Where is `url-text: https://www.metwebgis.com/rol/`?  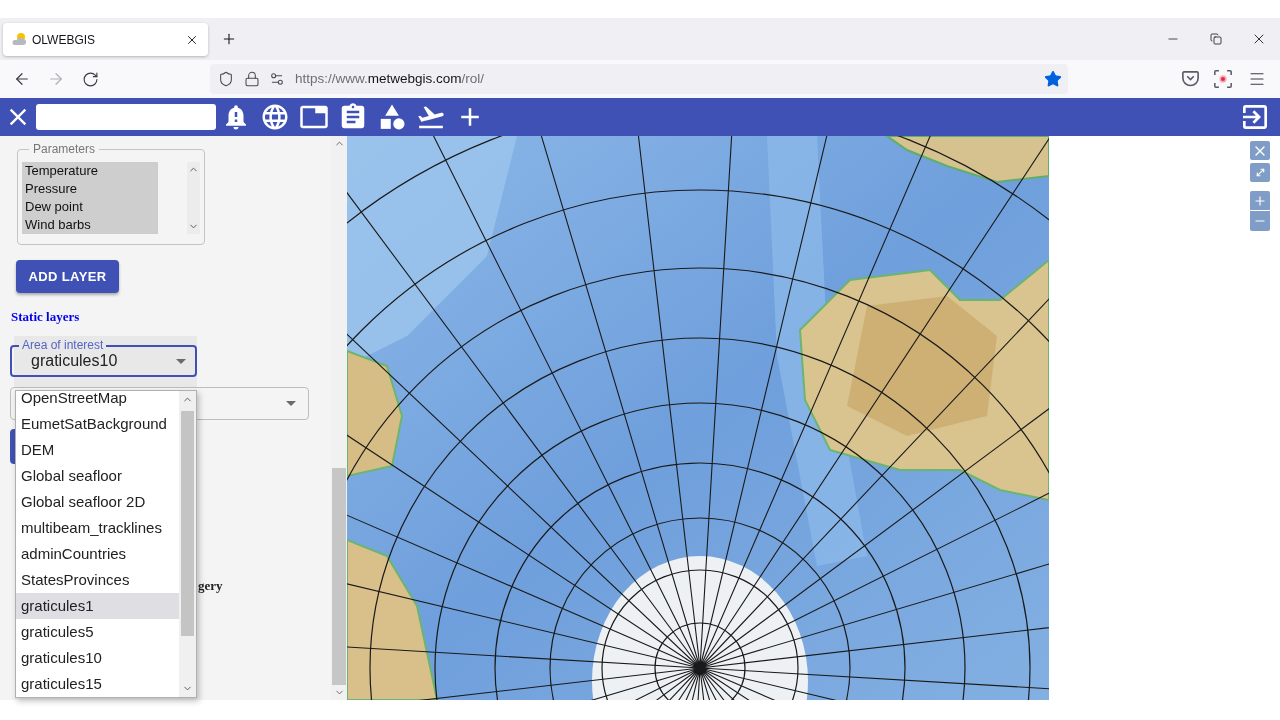
url-text: https://www.metwebgis.com/rol/ is located at coordinates (390, 79).